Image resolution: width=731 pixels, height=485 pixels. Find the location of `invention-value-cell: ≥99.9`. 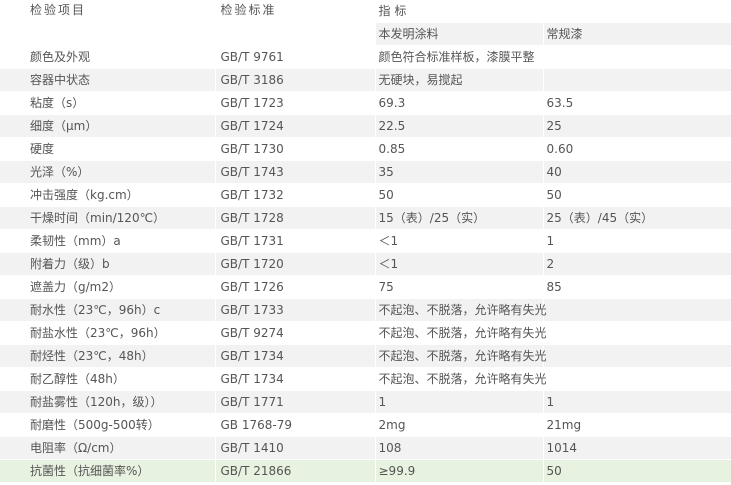

invention-value-cell: ≥99.9 is located at coordinates (459, 471).